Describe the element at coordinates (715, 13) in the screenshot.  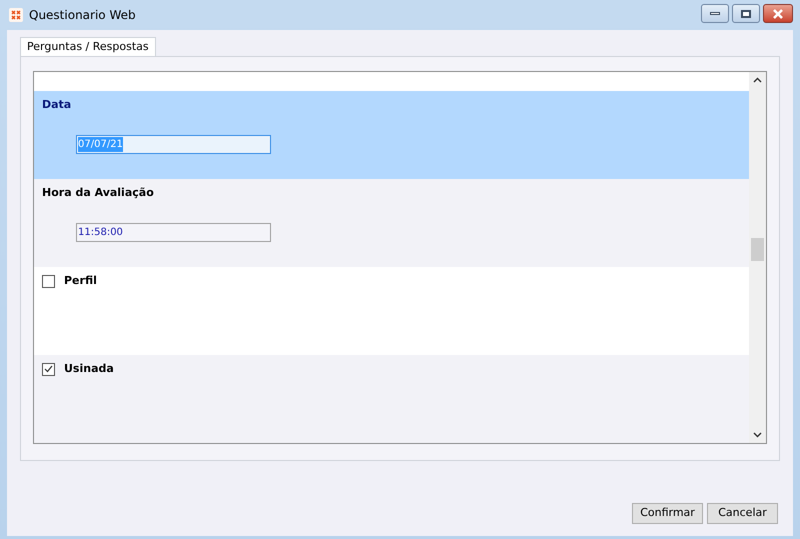
I see `minimize-button` at that location.